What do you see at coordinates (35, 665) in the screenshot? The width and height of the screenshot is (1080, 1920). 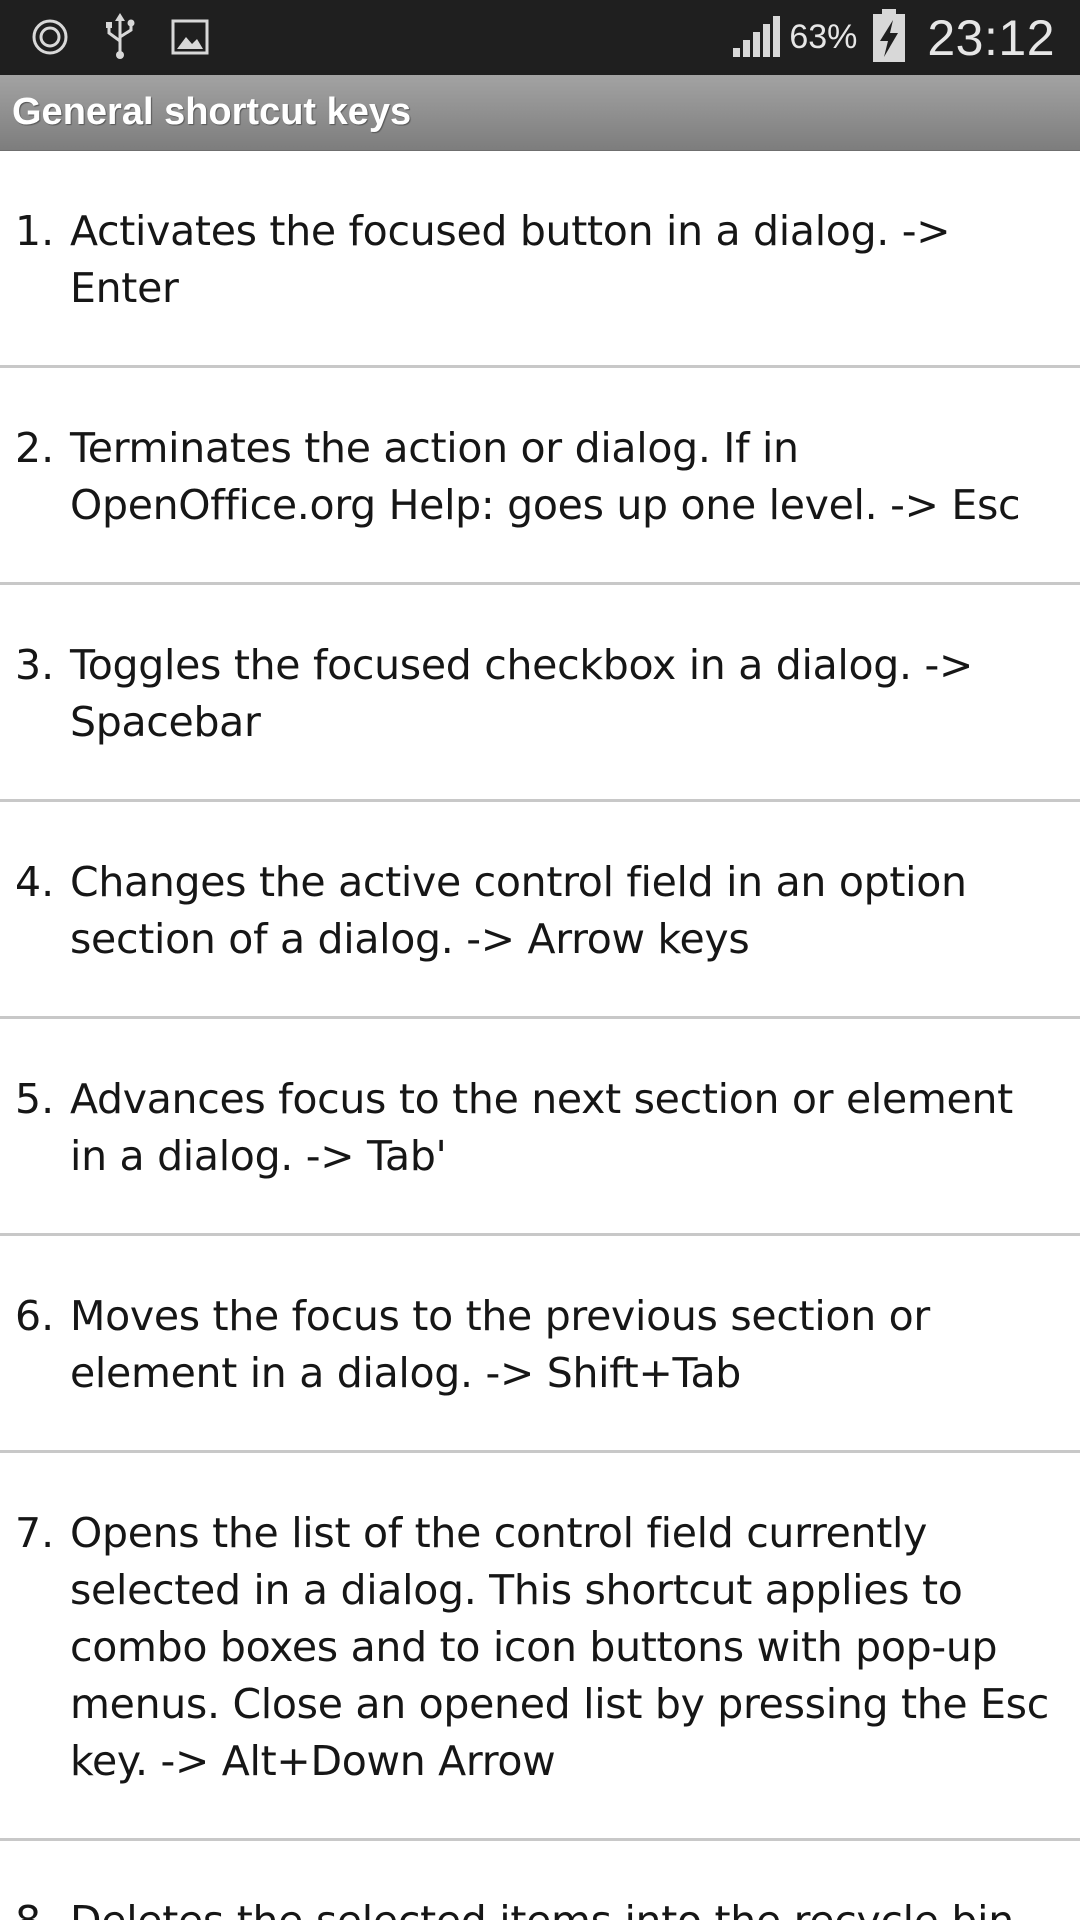 I see `item-number: 3.` at bounding box center [35, 665].